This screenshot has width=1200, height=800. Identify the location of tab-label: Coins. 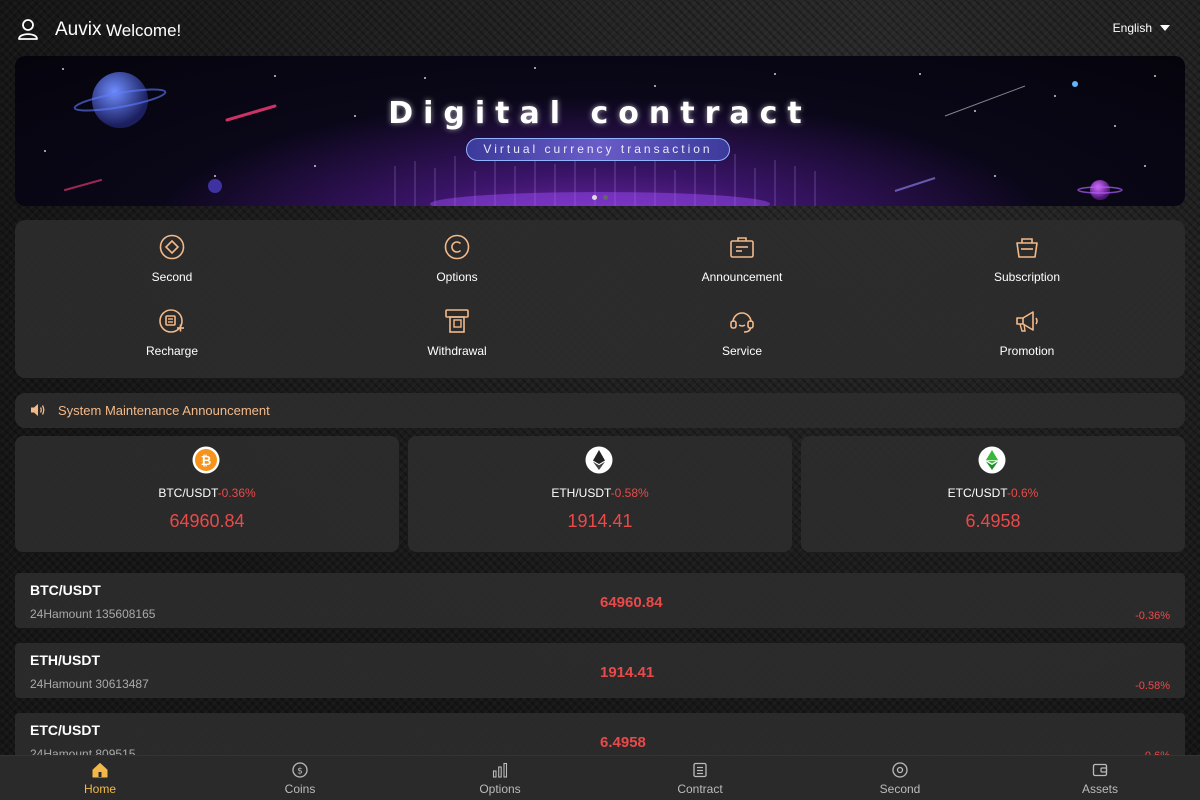
(300, 789).